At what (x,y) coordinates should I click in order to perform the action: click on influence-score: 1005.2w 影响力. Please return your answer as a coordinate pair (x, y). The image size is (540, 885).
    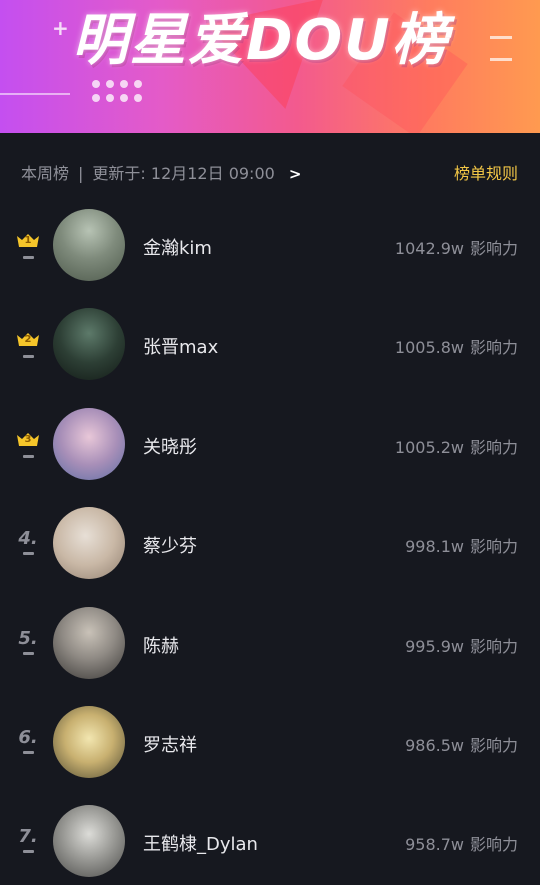
    Looking at the image, I should click on (456, 446).